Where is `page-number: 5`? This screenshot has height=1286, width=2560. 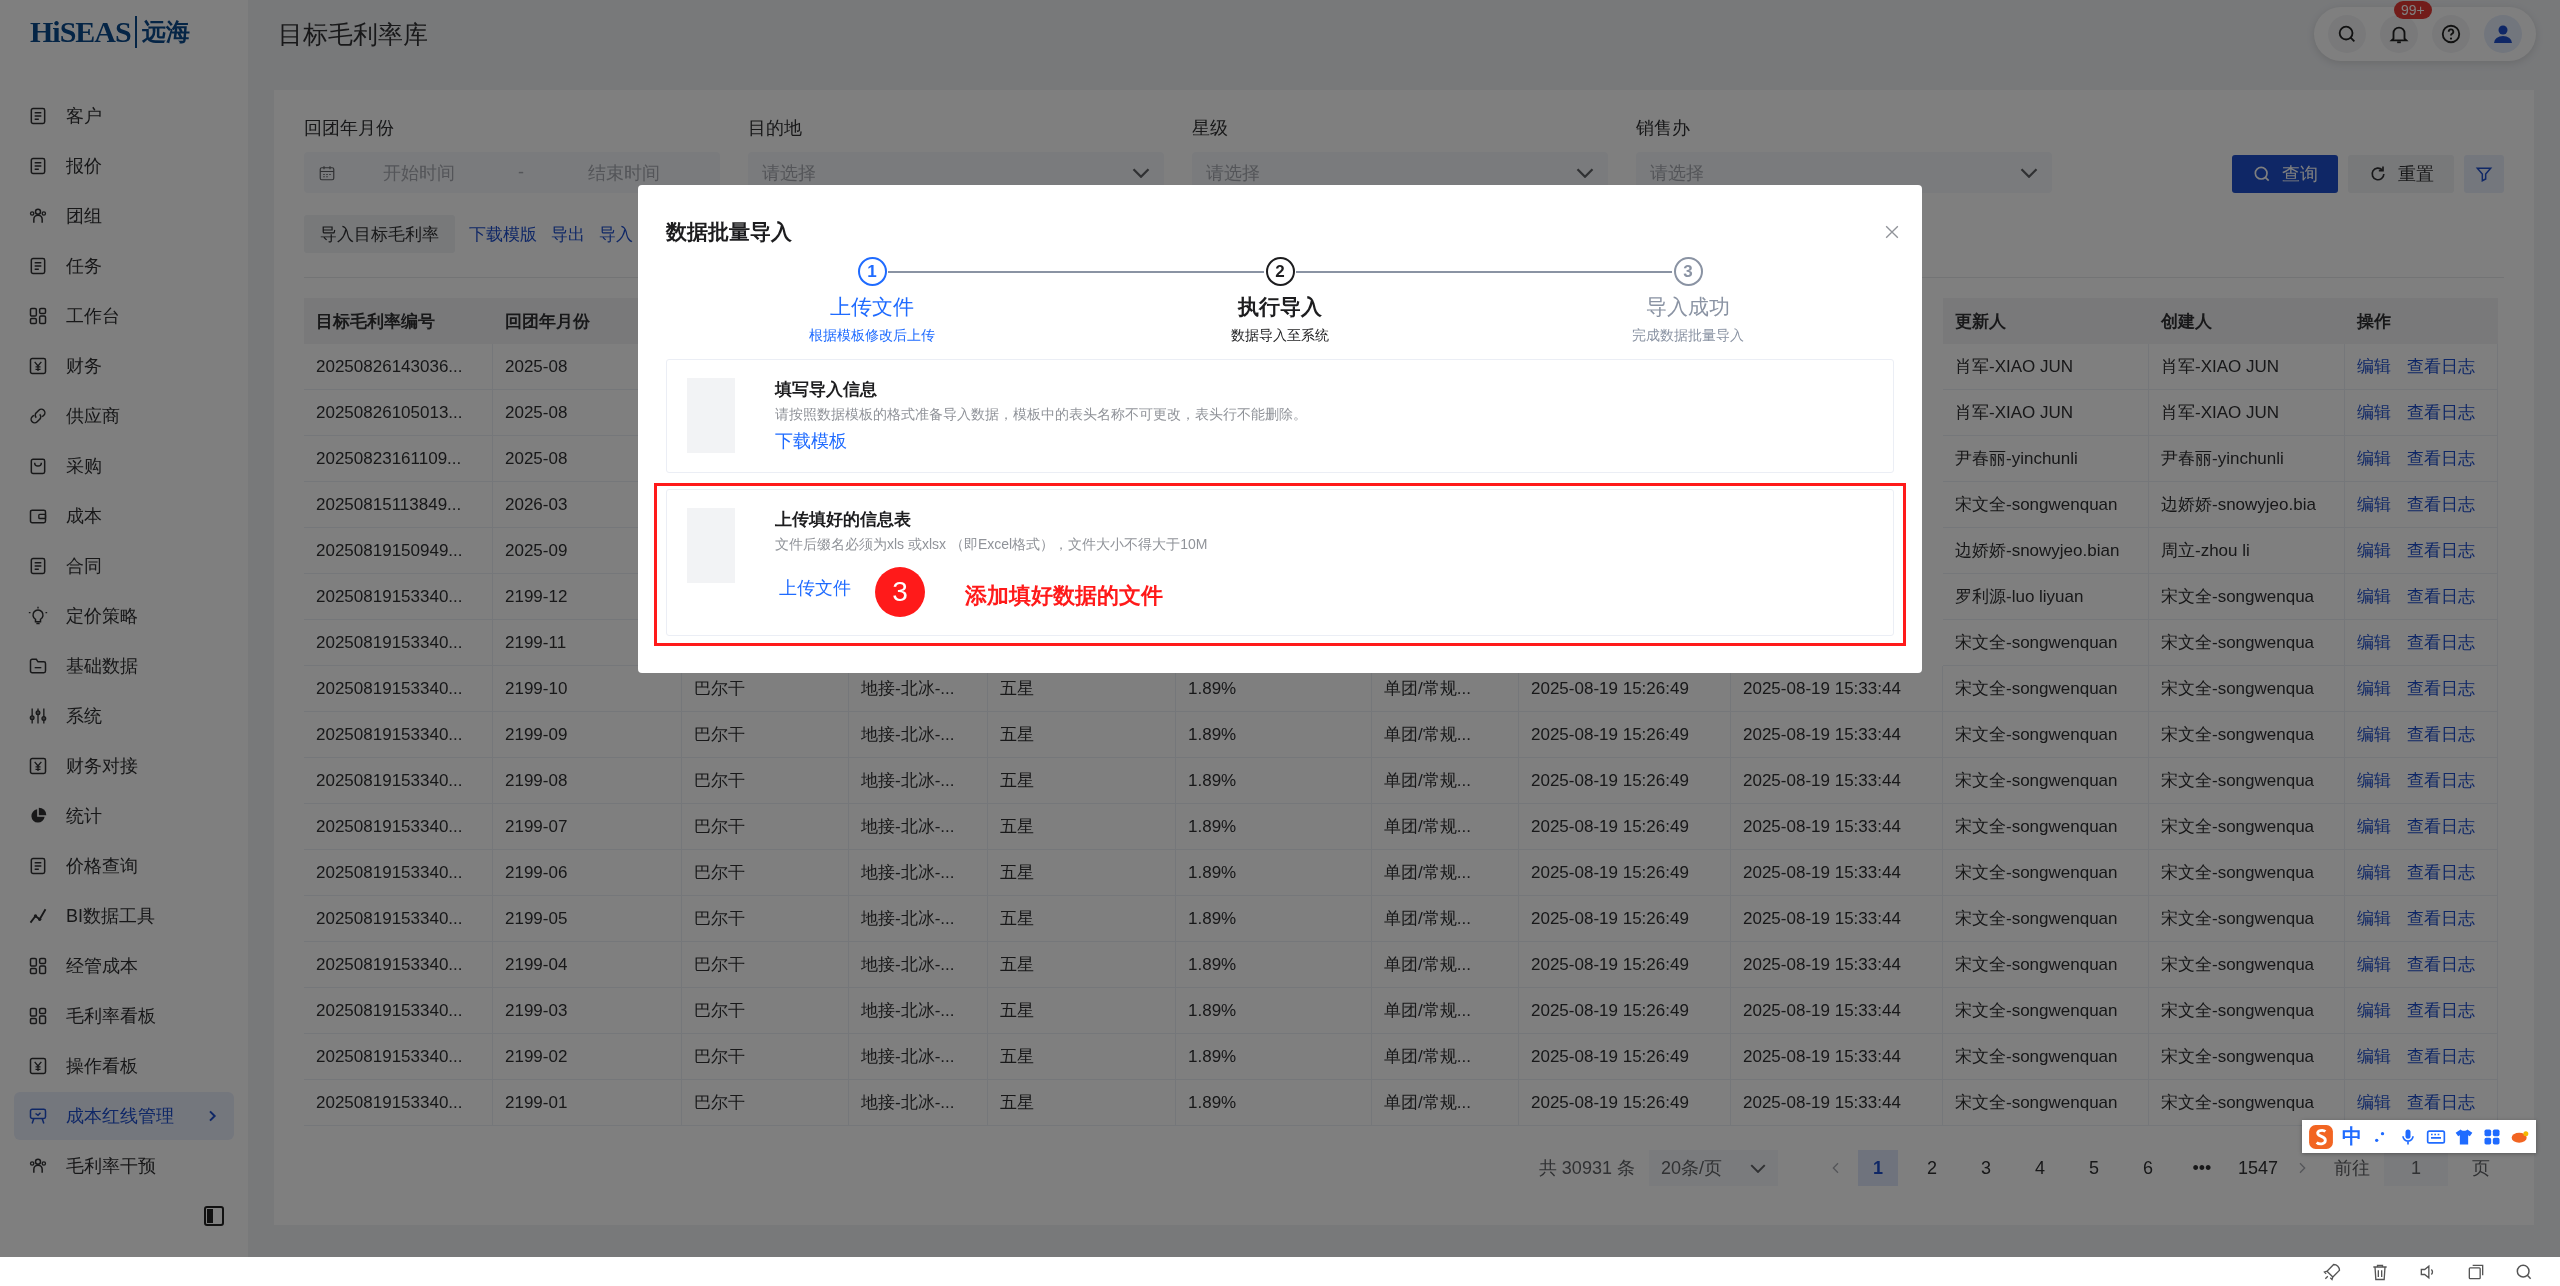
page-number: 5 is located at coordinates (2093, 1168).